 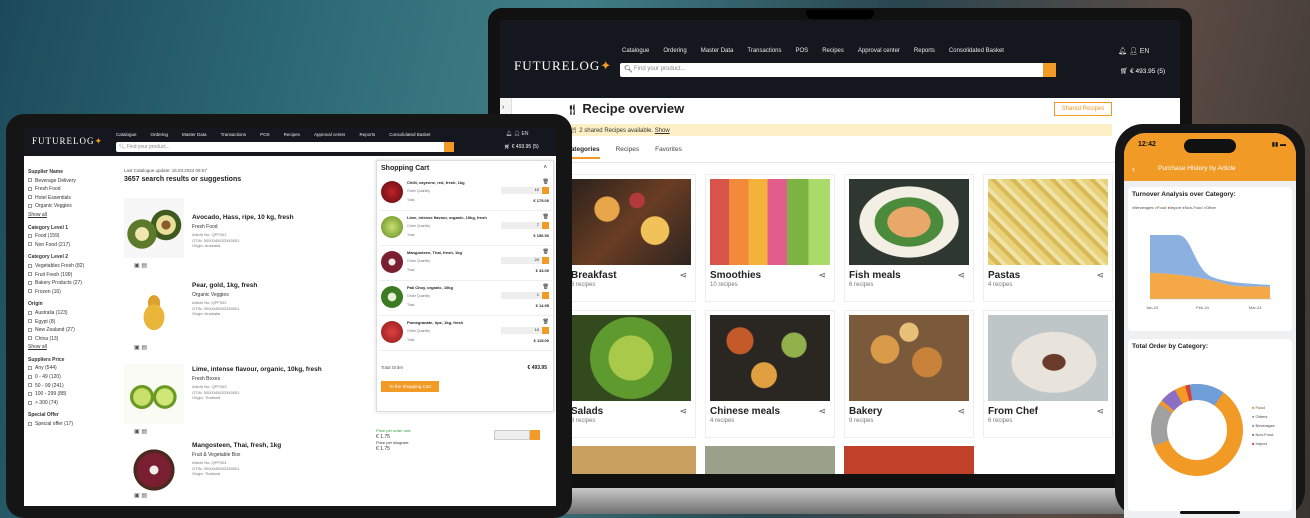 What do you see at coordinates (833, 51) in the screenshot?
I see `menu-recipes: Recipes` at bounding box center [833, 51].